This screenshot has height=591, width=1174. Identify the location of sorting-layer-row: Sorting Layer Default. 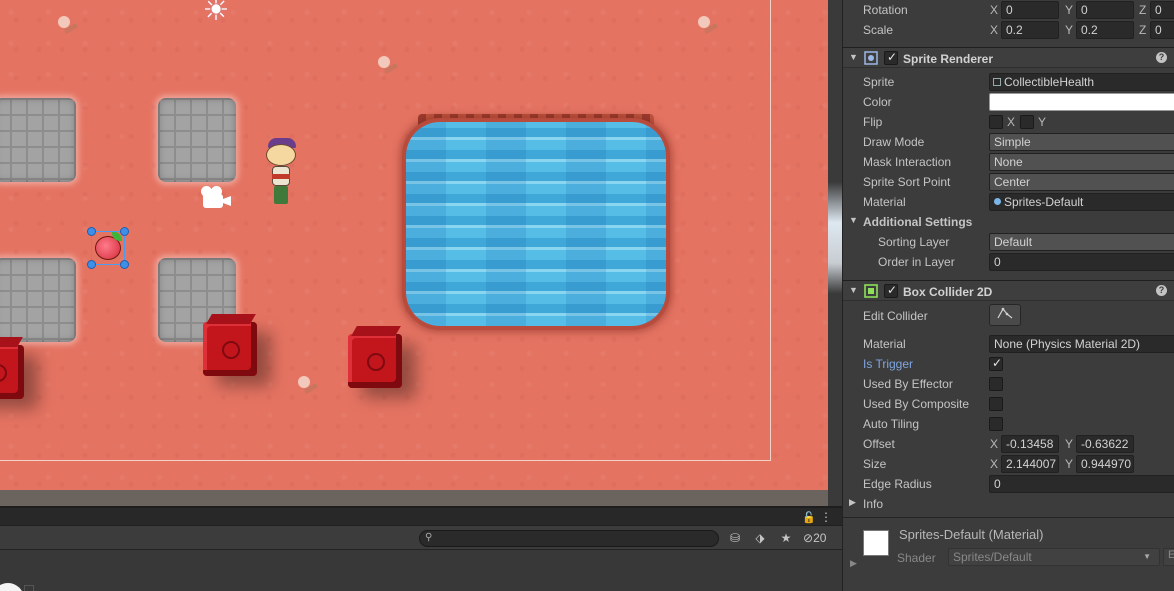
(1008, 242).